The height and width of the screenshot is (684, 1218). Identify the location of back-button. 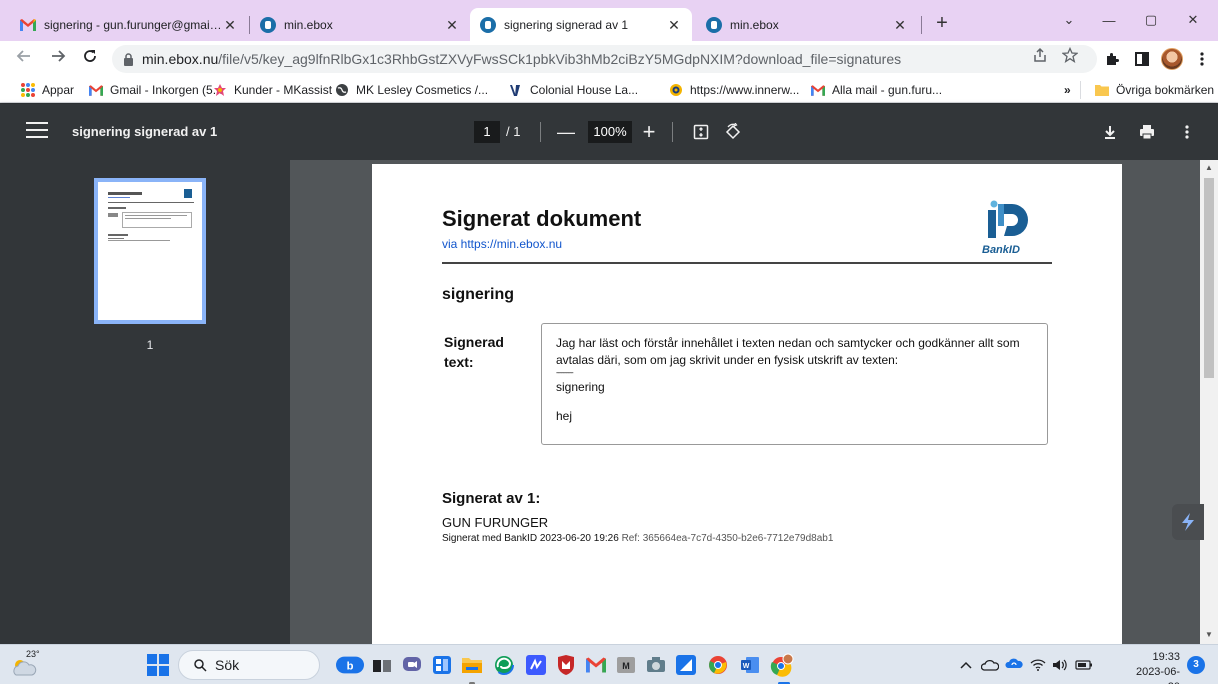
(24, 59).